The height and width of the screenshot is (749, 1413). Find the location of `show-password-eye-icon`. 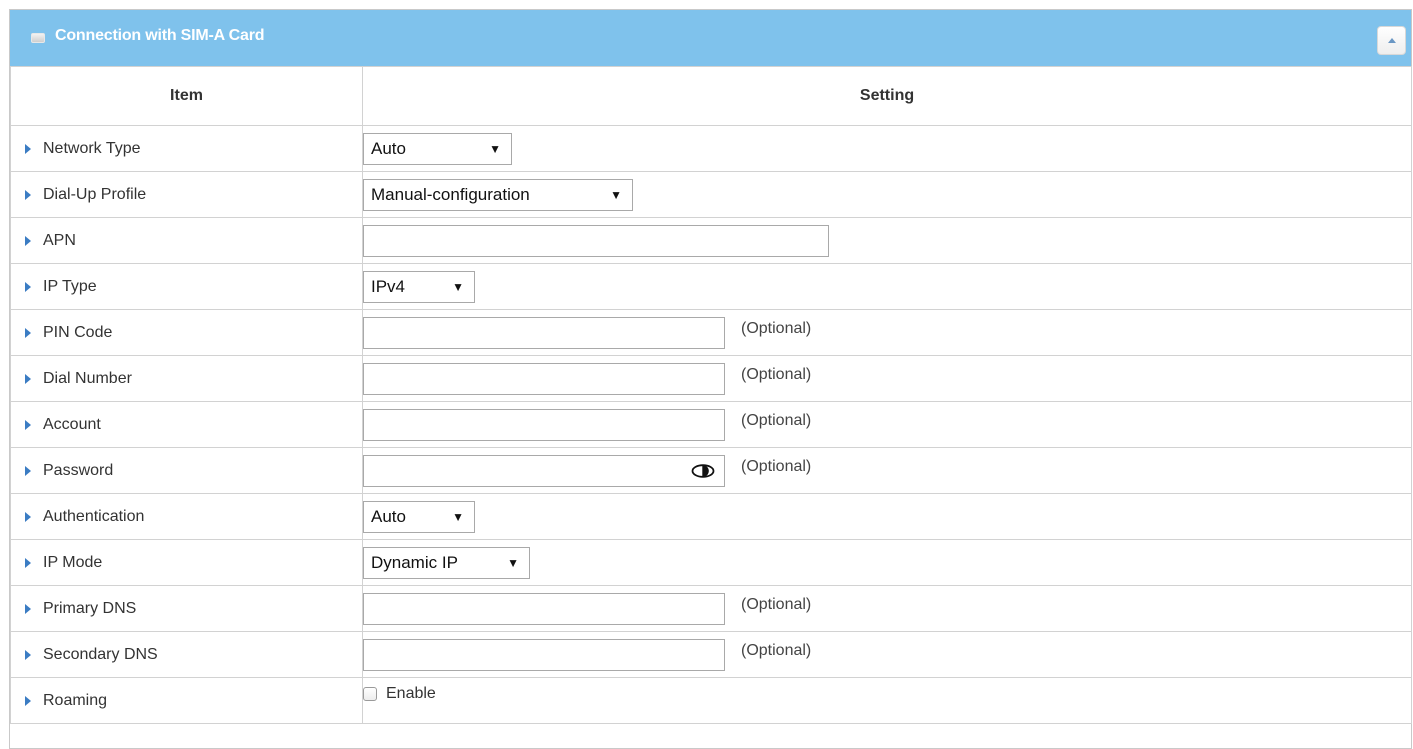

show-password-eye-icon is located at coordinates (703, 470).